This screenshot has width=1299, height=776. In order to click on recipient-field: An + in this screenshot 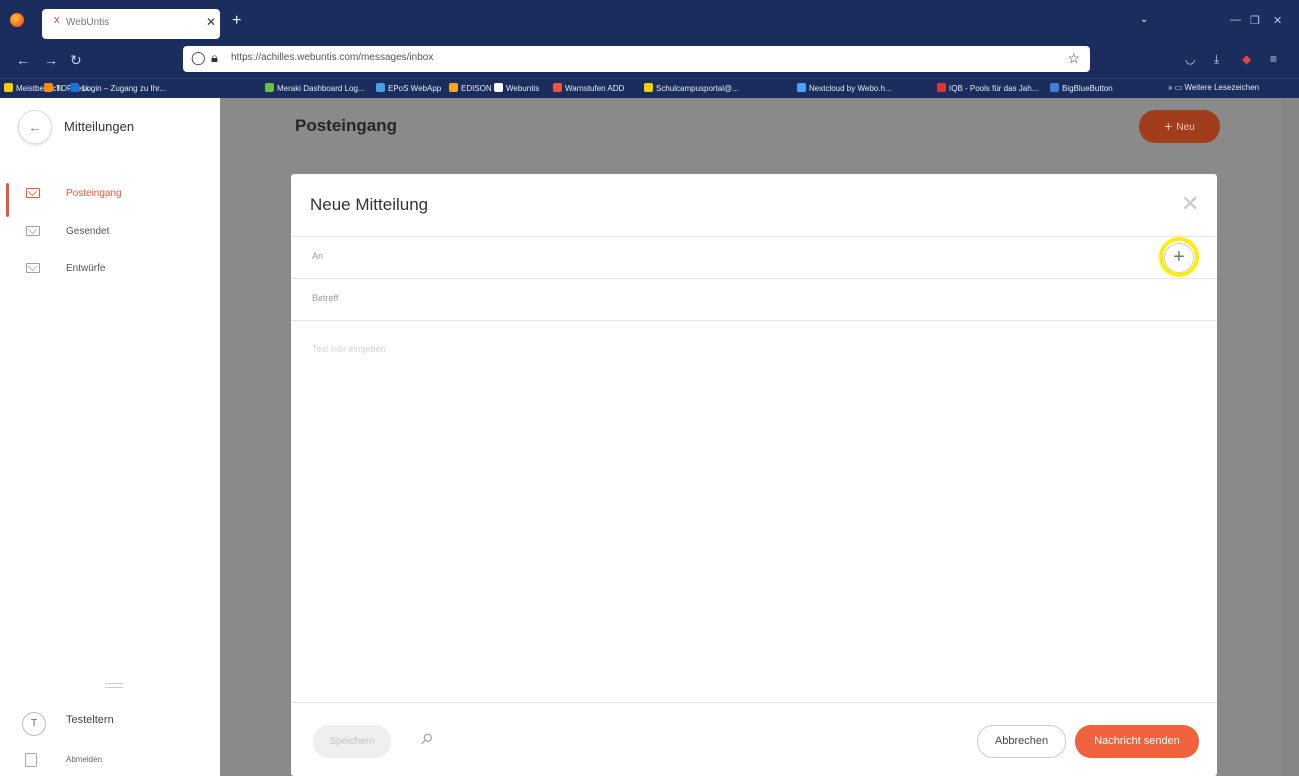, I will do `click(754, 257)`.